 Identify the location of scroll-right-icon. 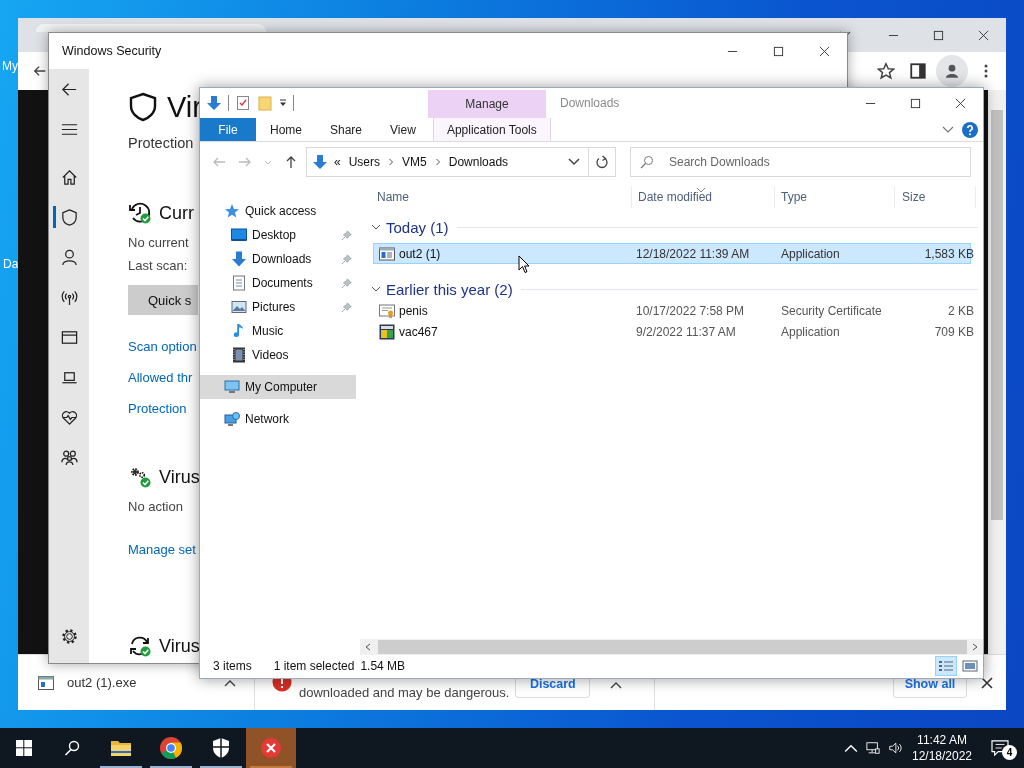
(975, 647).